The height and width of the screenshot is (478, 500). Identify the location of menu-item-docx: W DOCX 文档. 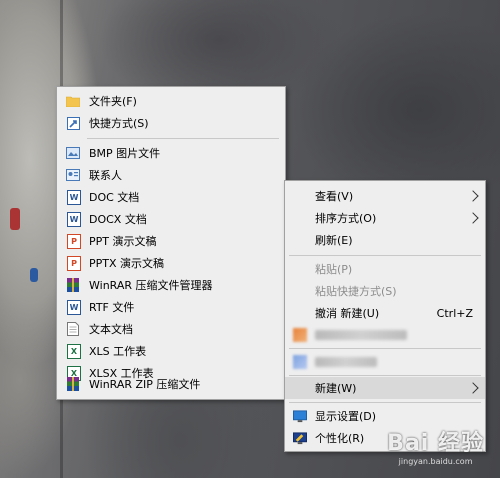
(171, 219).